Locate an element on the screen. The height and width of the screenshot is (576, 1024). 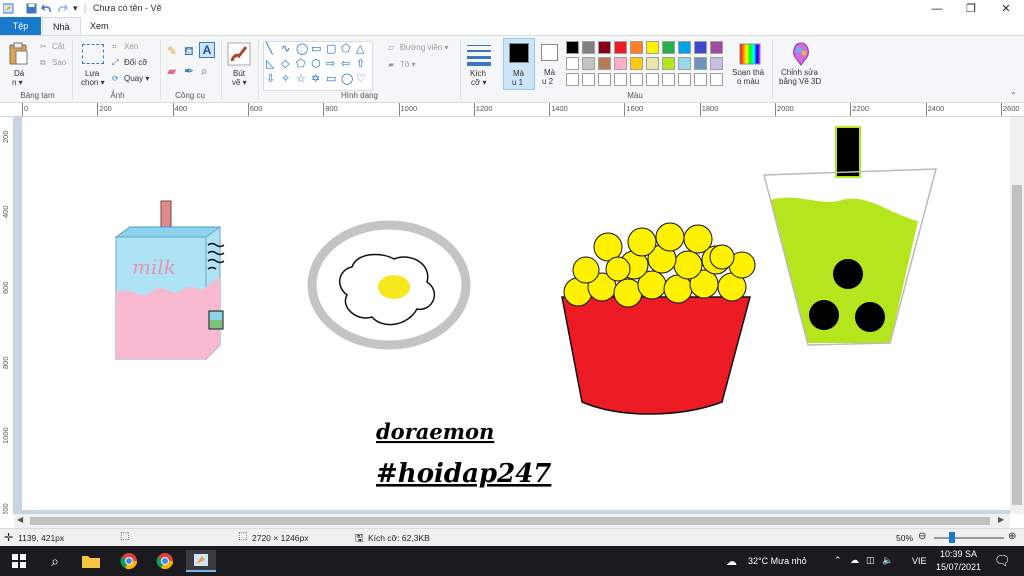
paint3d-label-sub: bằng Vẽ 3D is located at coordinates (800, 81).